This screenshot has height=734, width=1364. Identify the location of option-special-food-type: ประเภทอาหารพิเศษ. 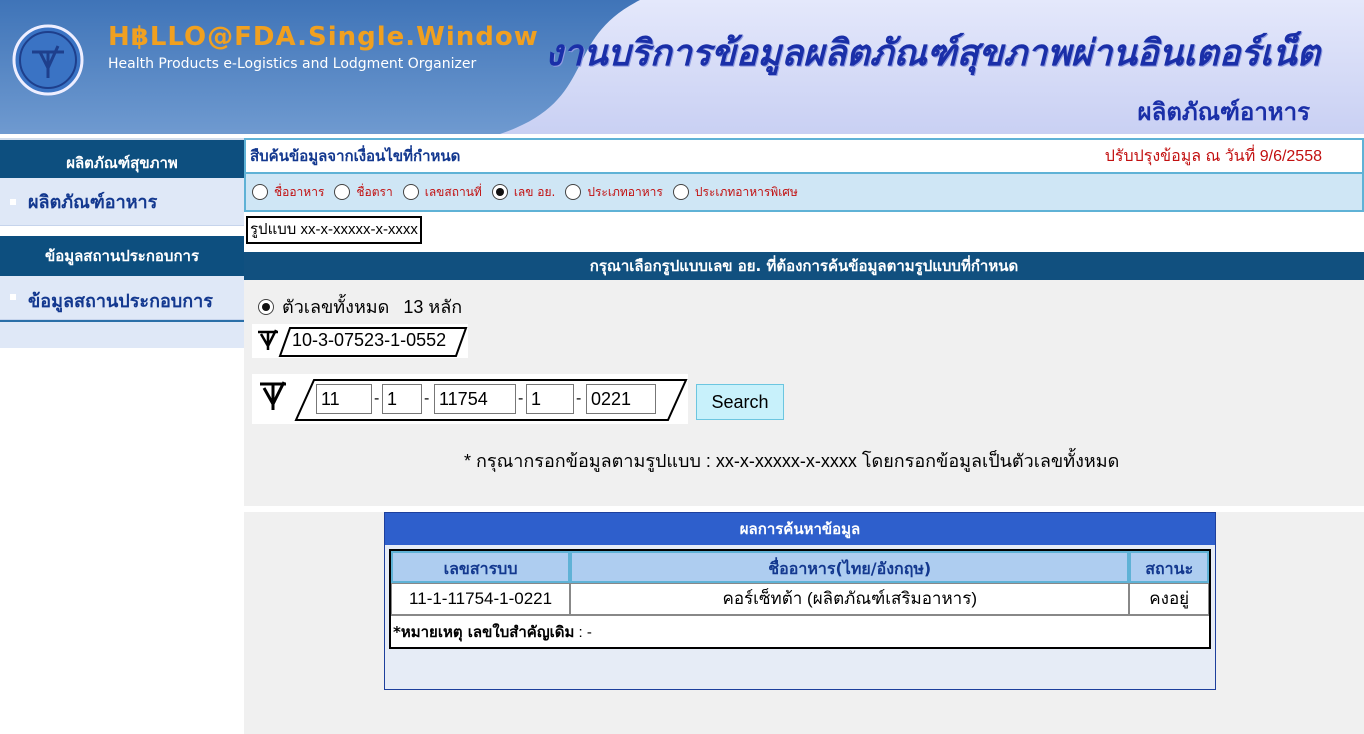
(735, 192).